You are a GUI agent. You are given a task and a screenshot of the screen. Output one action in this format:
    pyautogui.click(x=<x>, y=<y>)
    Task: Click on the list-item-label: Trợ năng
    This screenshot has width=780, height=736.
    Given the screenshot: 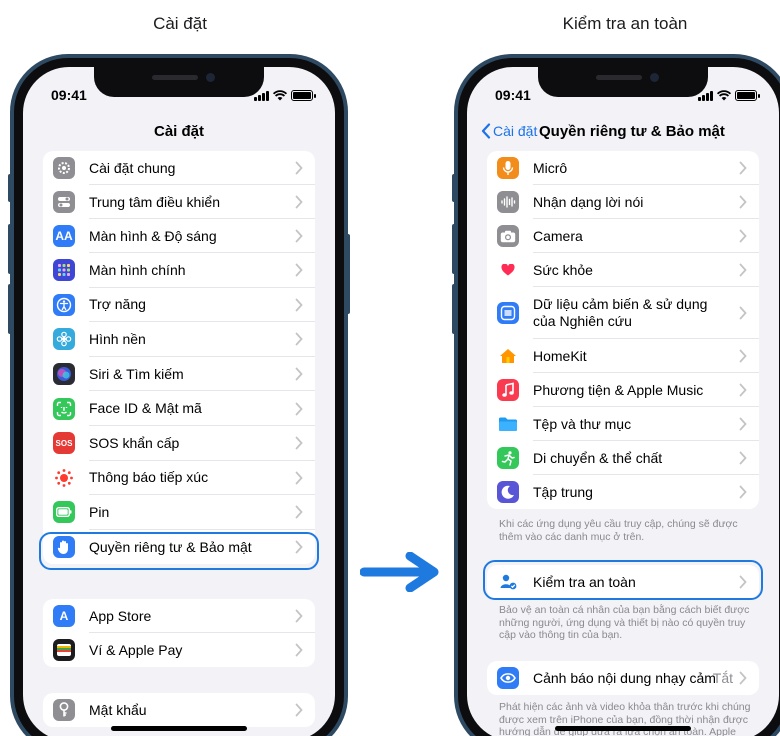 What is the action you would take?
    pyautogui.click(x=117, y=304)
    